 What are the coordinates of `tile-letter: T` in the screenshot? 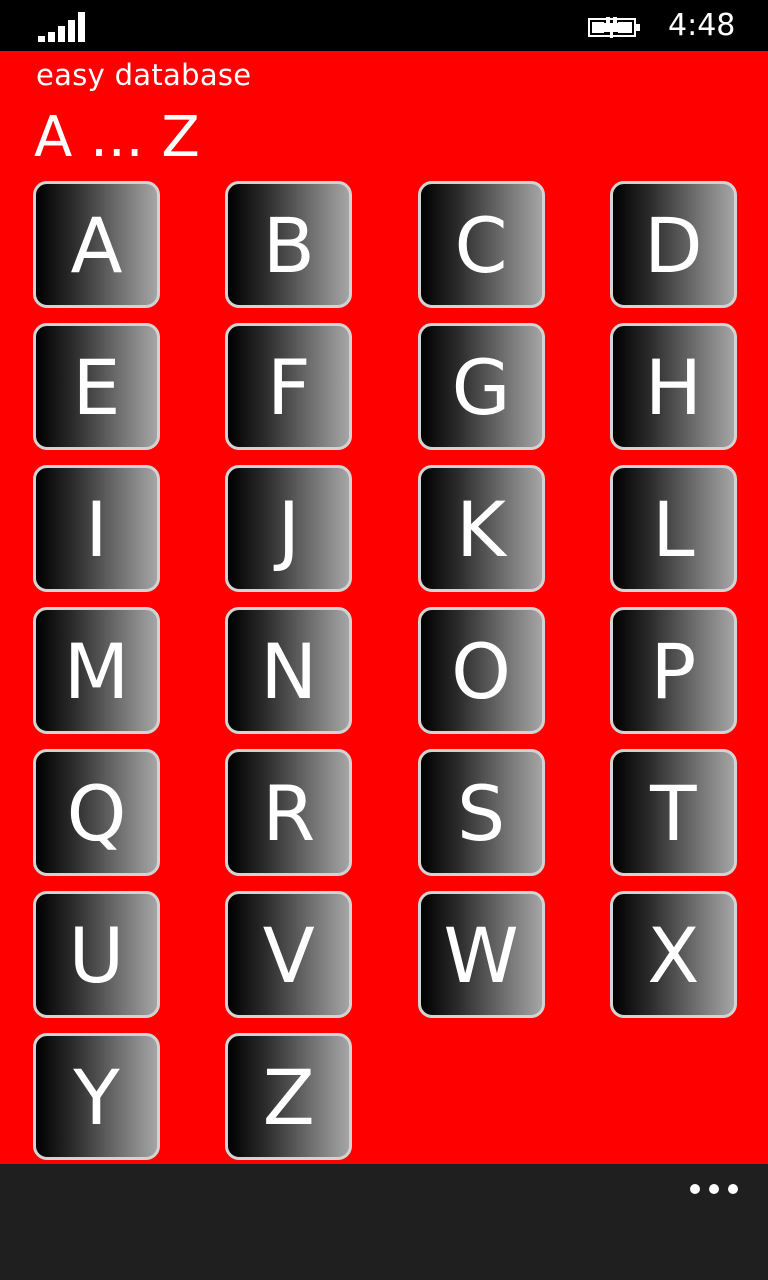 It's located at (673, 813).